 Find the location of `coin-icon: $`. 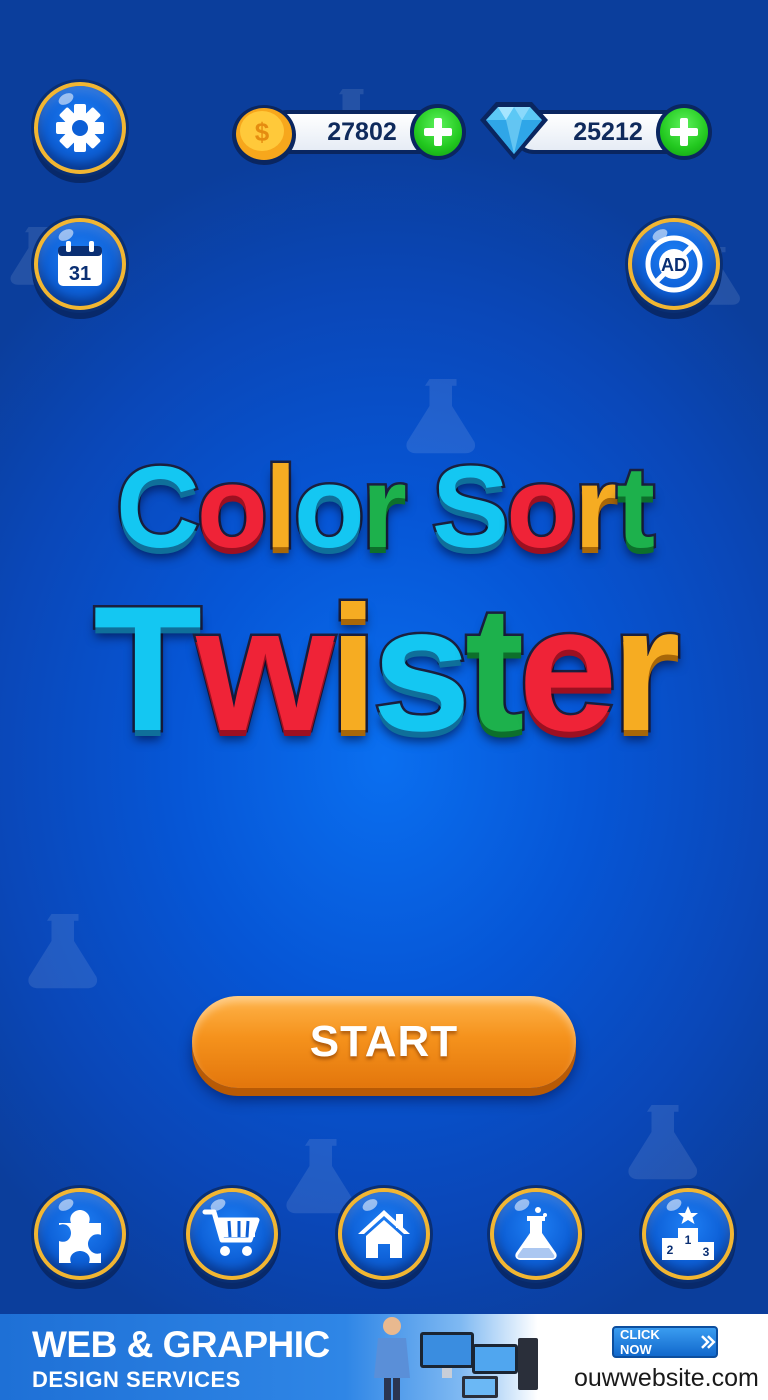

coin-icon: $ is located at coordinates (264, 135).